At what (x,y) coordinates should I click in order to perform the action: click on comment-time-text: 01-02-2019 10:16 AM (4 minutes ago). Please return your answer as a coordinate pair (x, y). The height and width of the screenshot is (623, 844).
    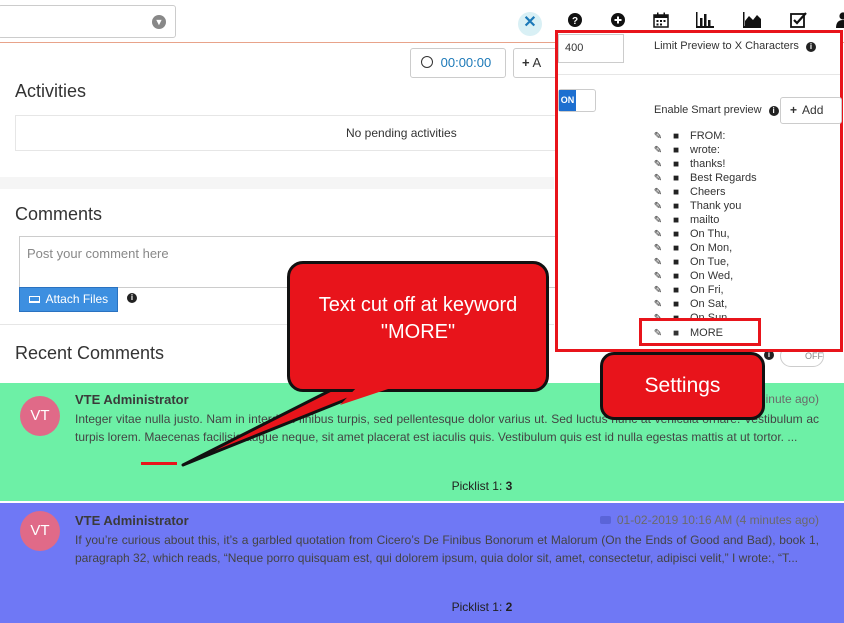
    Looking at the image, I should click on (717, 520).